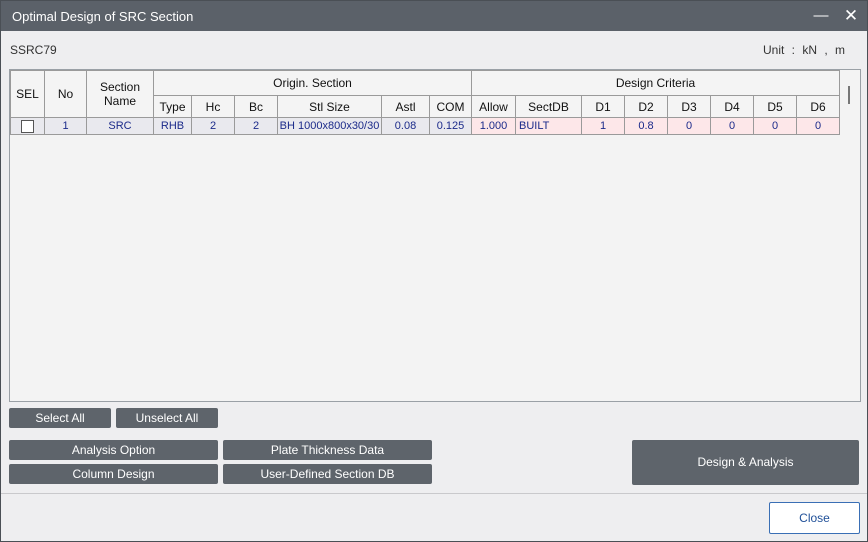 The image size is (868, 542). I want to click on design-analysis-button: Design & Analysis, so click(745, 462).